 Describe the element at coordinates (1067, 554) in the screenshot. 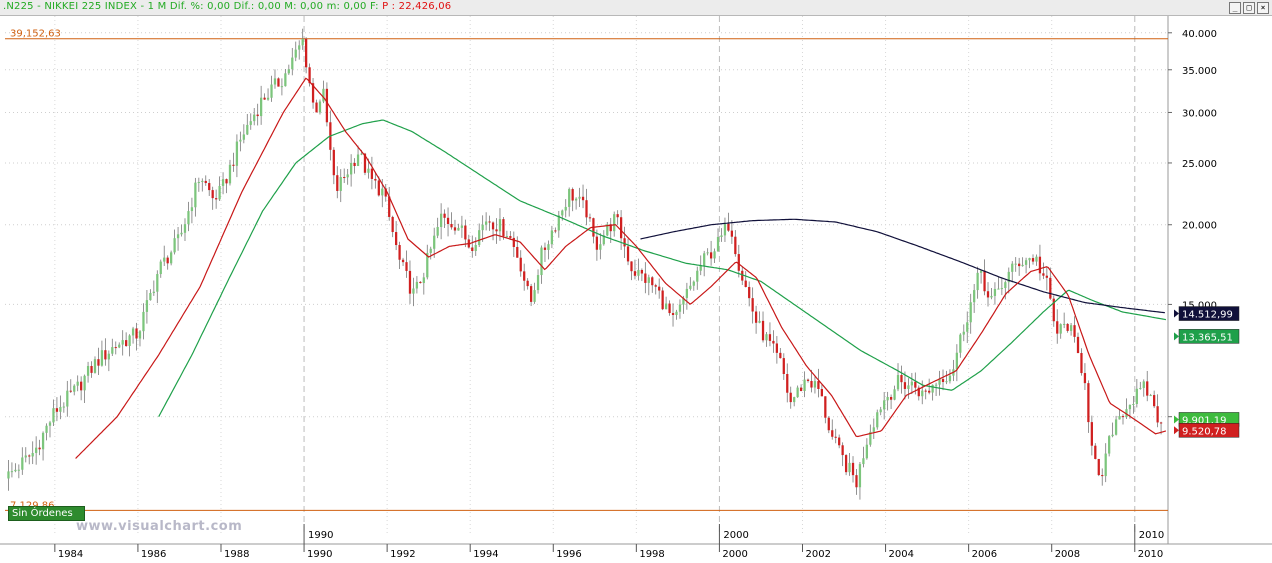

I see `x-tick-label: 2008` at that location.